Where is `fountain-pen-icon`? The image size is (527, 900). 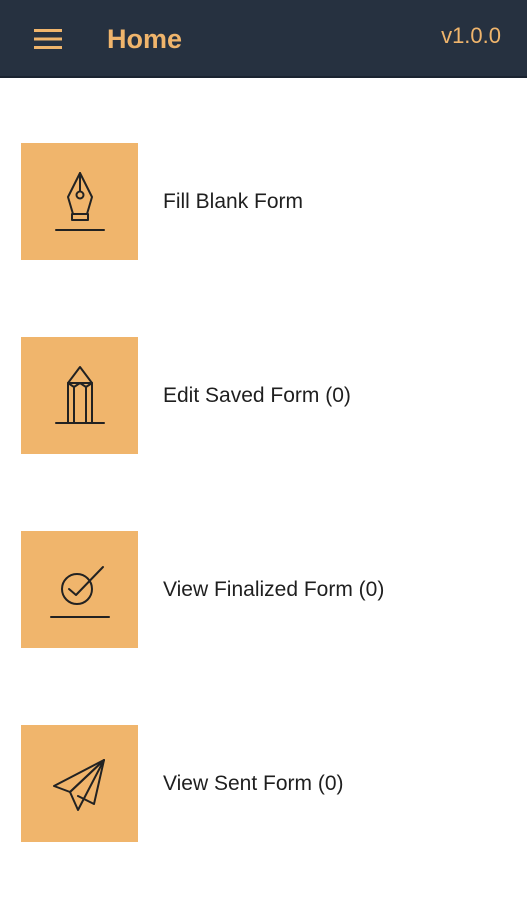 fountain-pen-icon is located at coordinates (79, 201).